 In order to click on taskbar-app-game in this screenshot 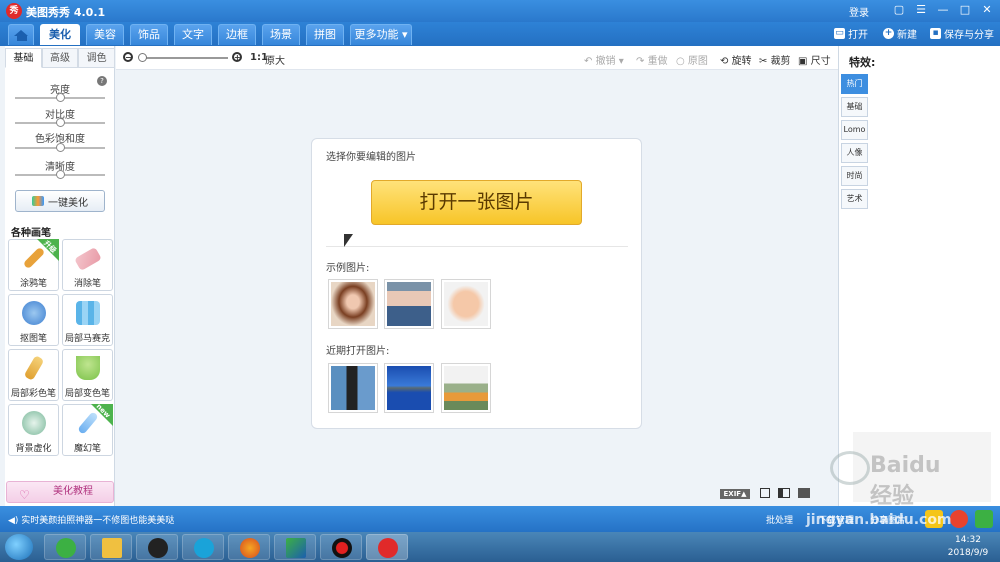, I will do `click(295, 547)`.